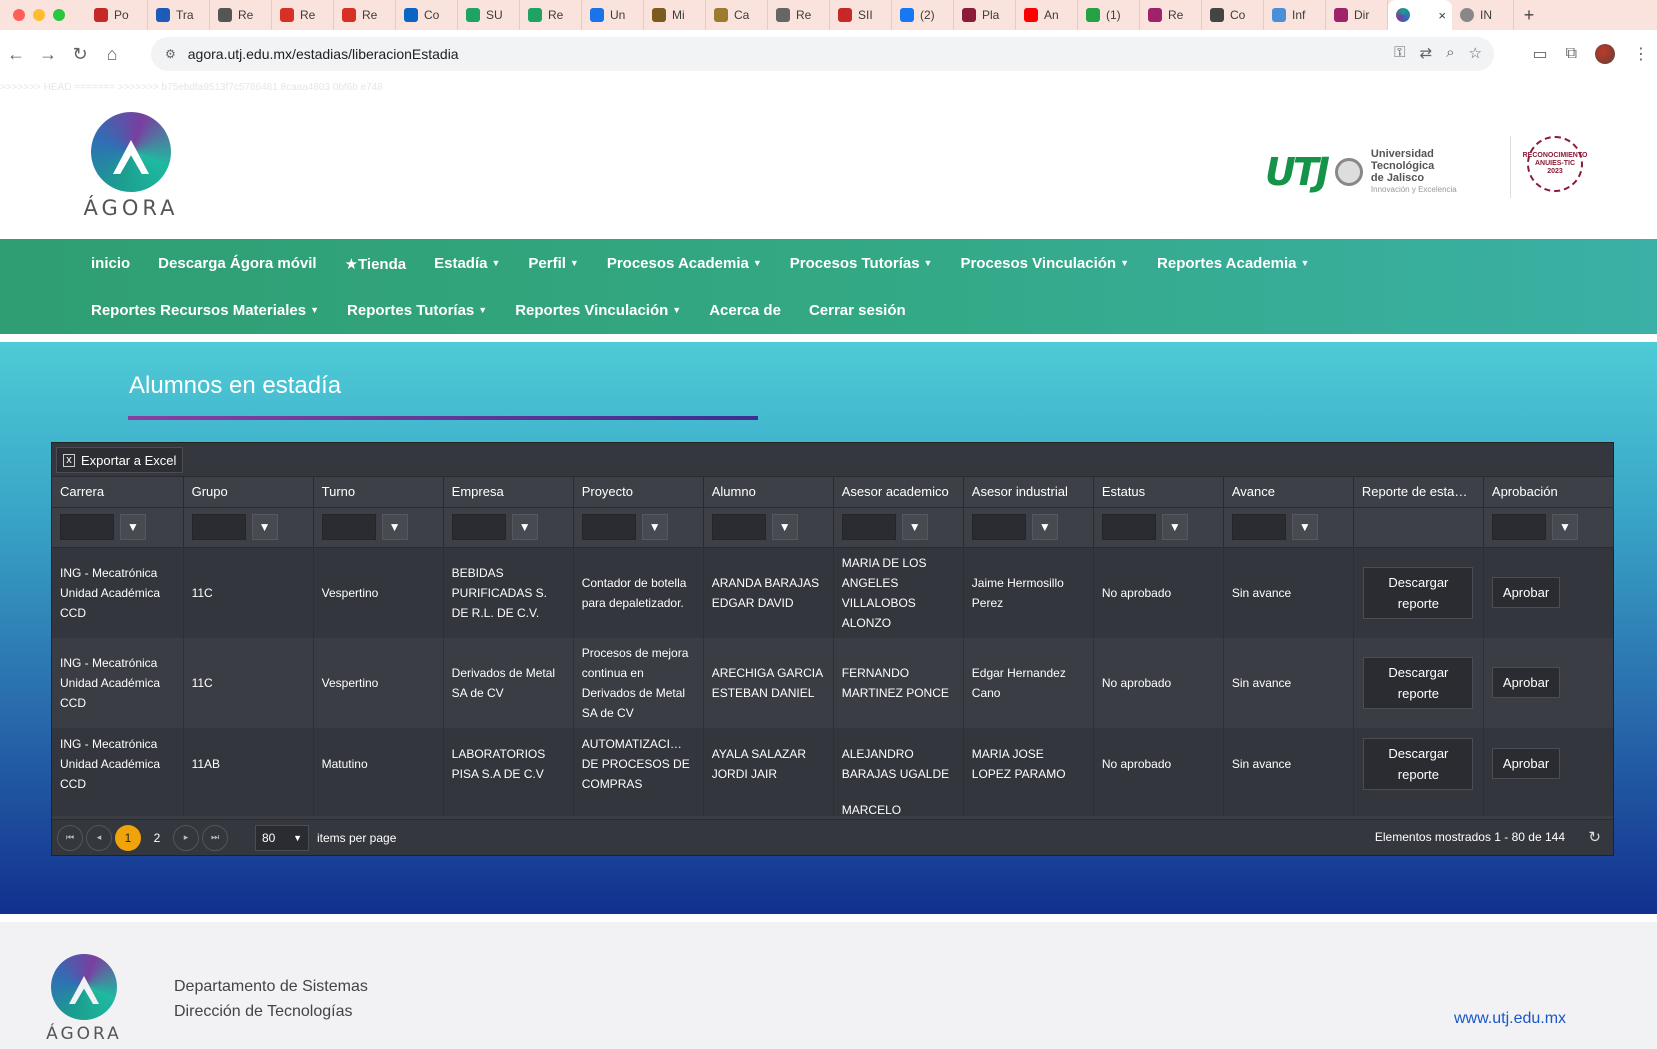 The height and width of the screenshot is (1049, 1657). What do you see at coordinates (1539, 54) in the screenshot?
I see `reading-list-icon: ▭` at bounding box center [1539, 54].